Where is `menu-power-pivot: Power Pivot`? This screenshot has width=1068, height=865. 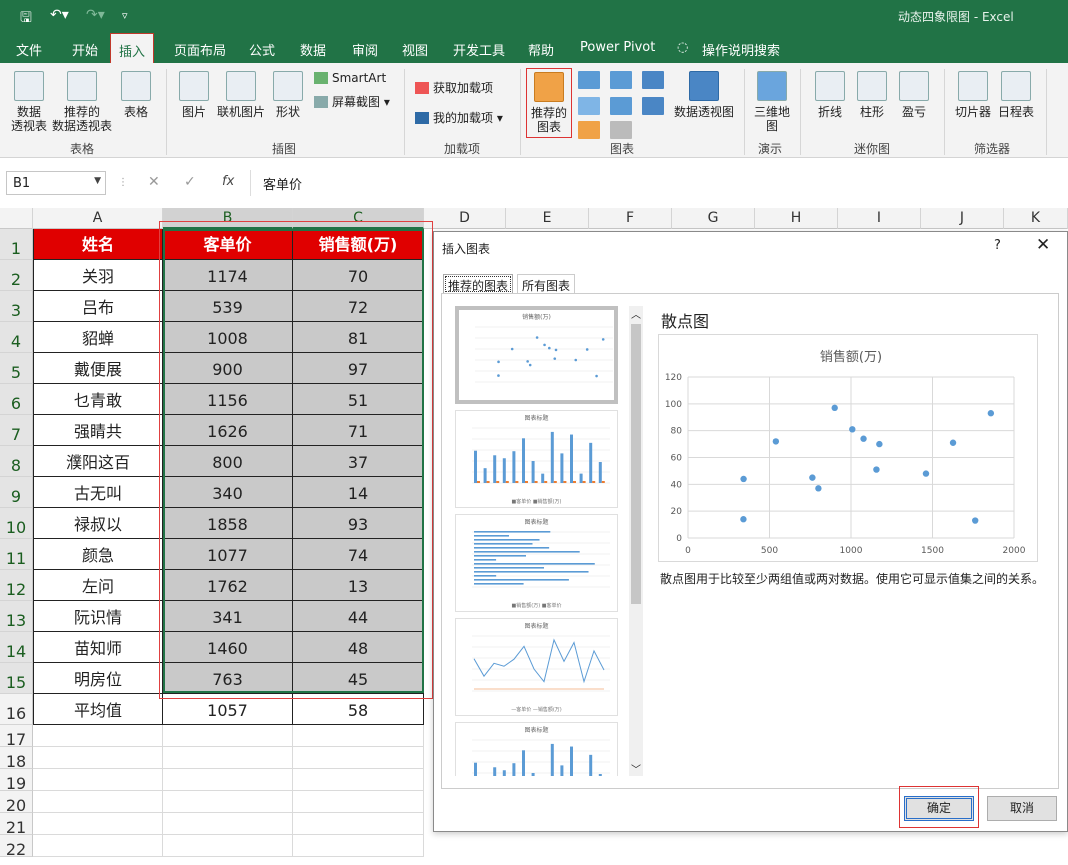
menu-power-pivot: Power Pivot is located at coordinates (617, 47).